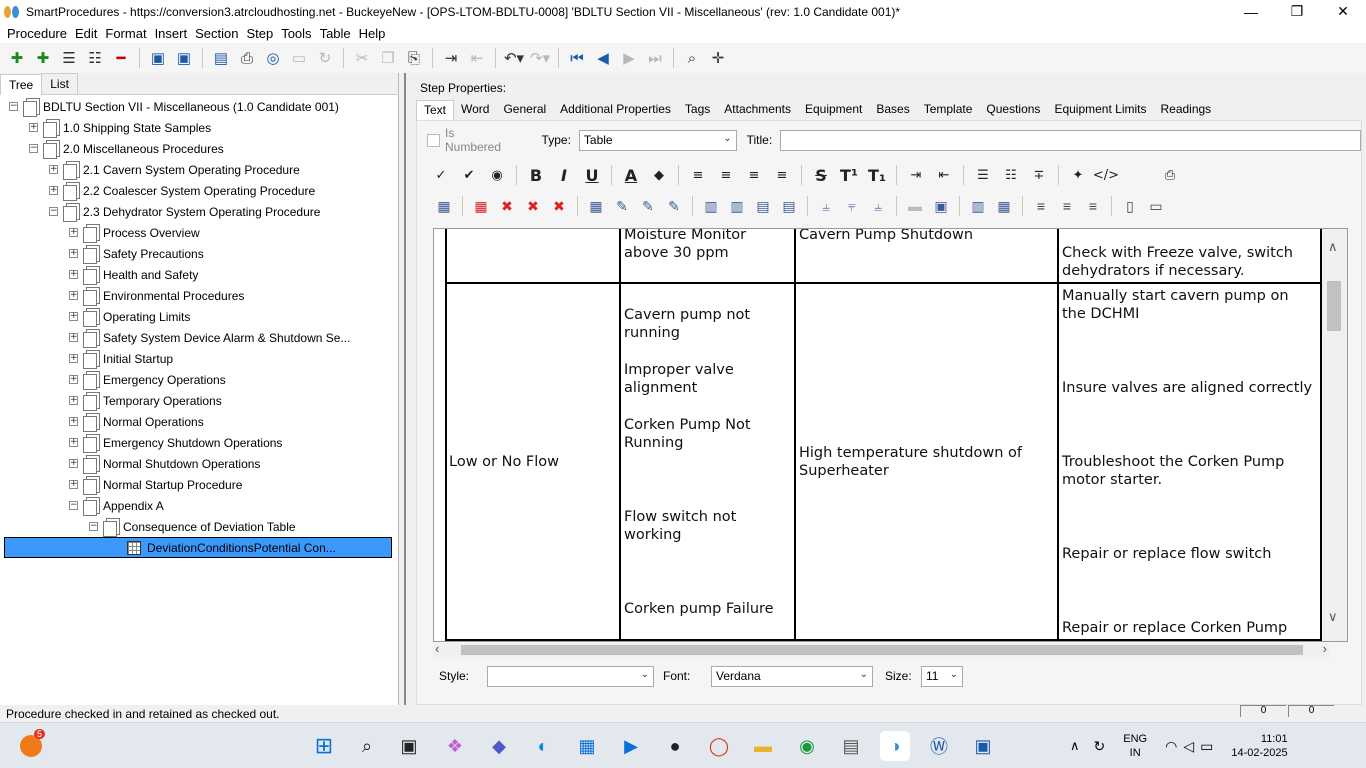 The image size is (1366, 768). I want to click on title-input, so click(1070, 140).